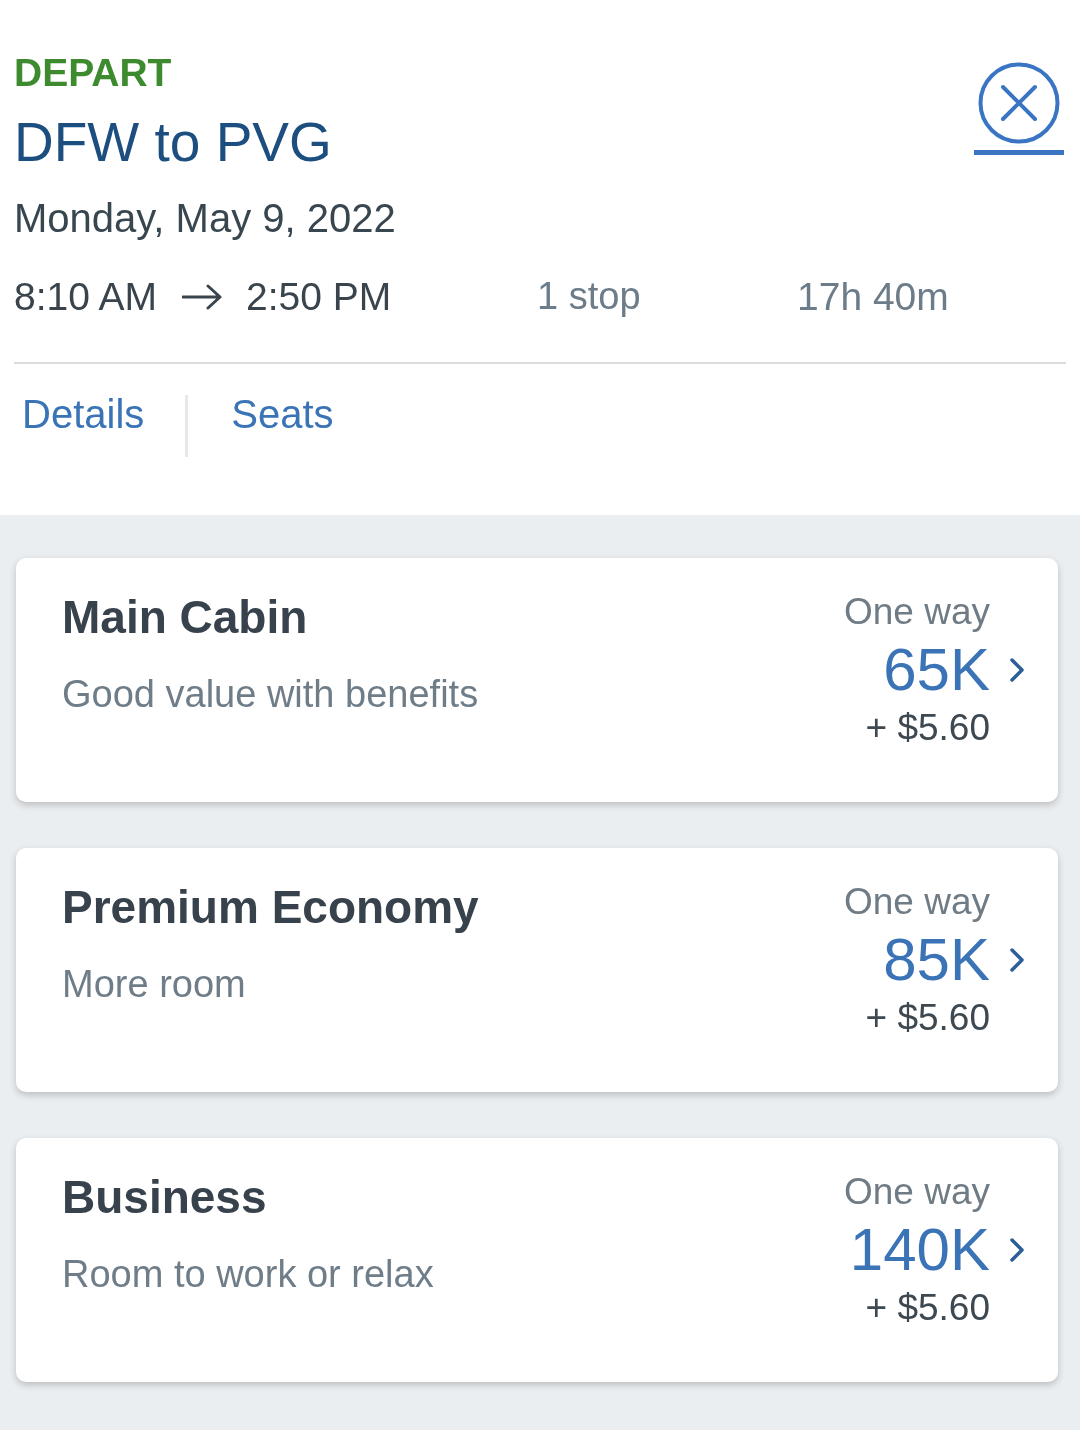 The width and height of the screenshot is (1080, 1430). Describe the element at coordinates (319, 296) in the screenshot. I see `arrival-time: 2:50 PM` at that location.